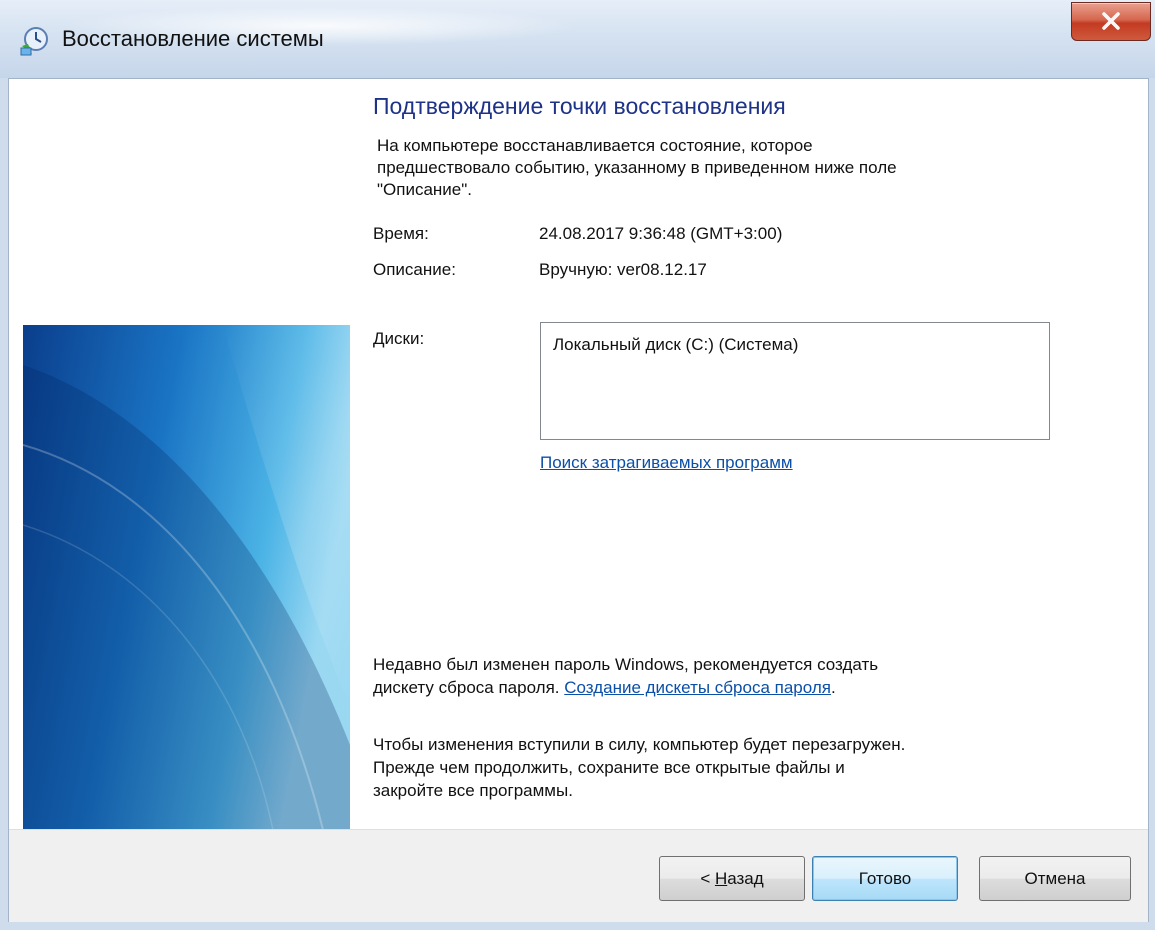 This screenshot has width=1155, height=930. I want to click on time-label: Время:, so click(401, 233).